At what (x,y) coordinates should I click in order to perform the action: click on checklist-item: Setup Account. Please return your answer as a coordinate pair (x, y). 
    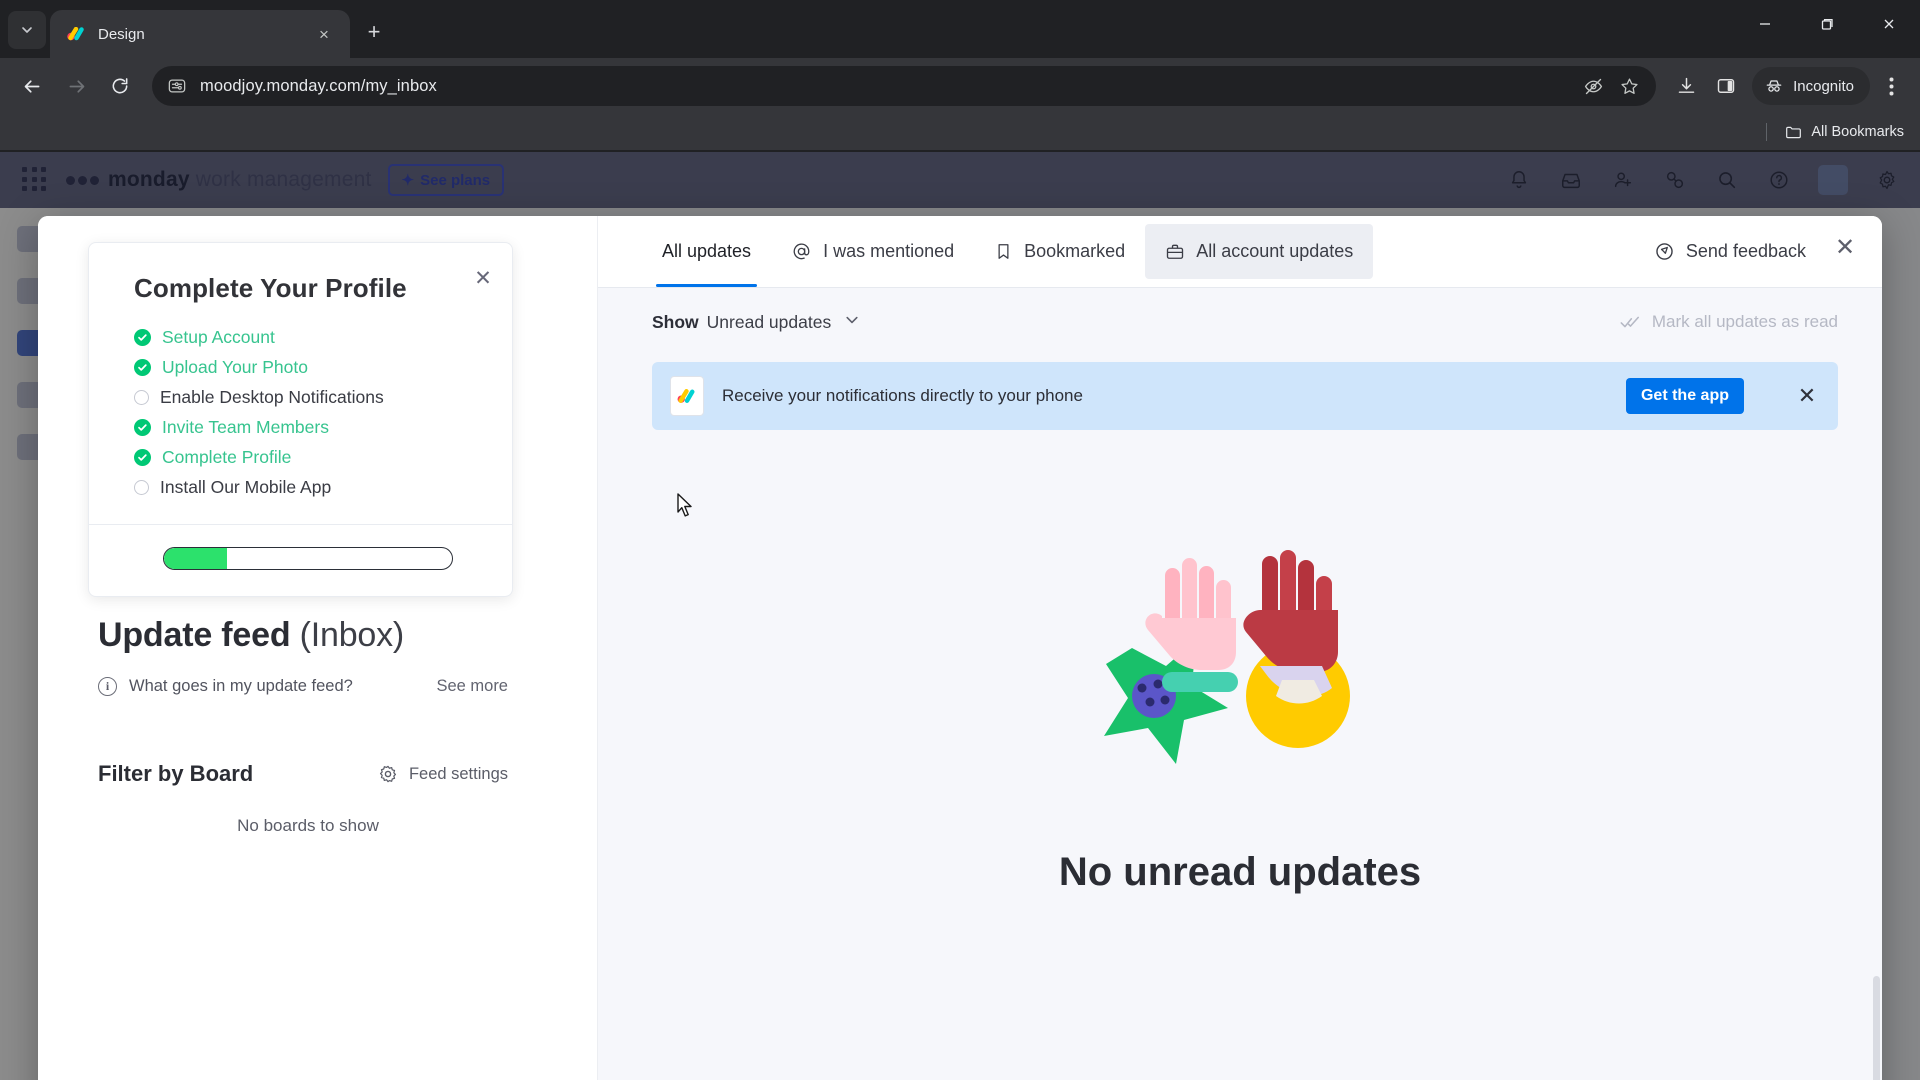
    Looking at the image, I should click on (308, 337).